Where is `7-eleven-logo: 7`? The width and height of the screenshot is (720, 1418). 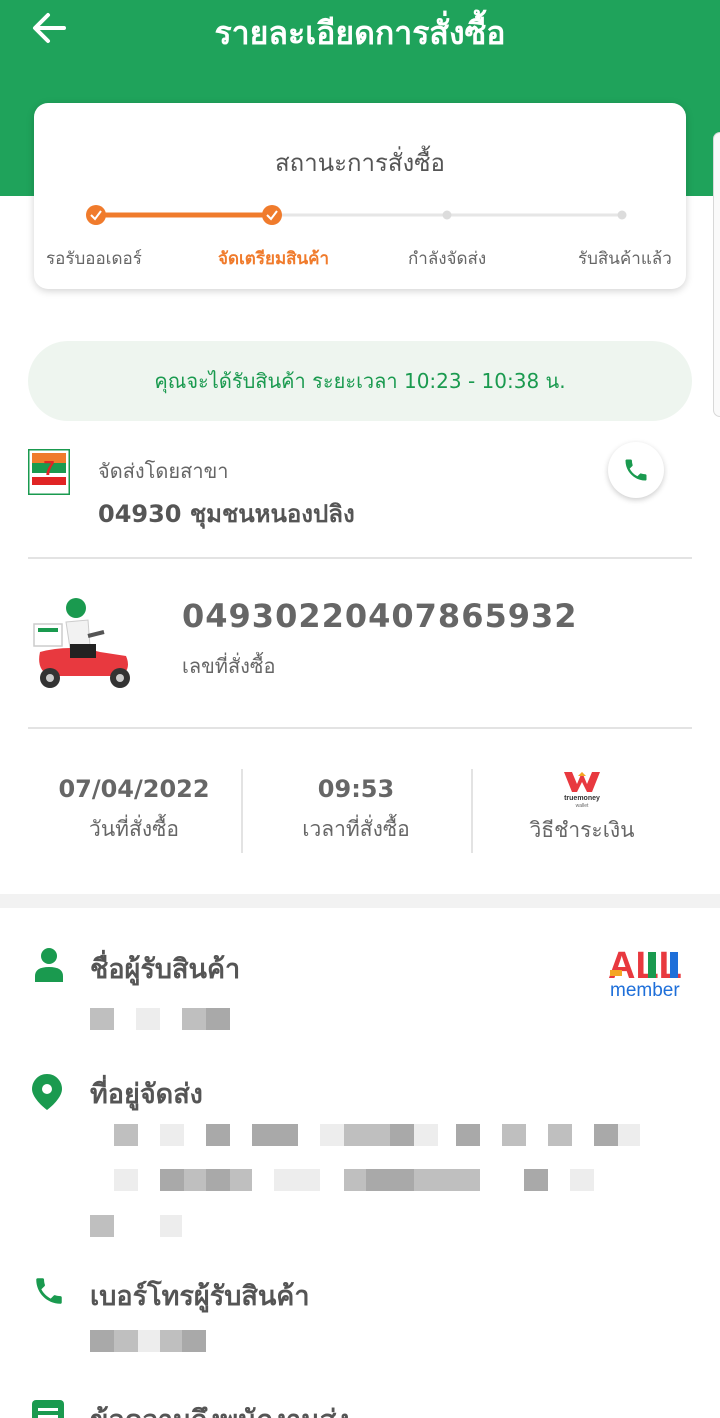
7-eleven-logo: 7 is located at coordinates (49, 472).